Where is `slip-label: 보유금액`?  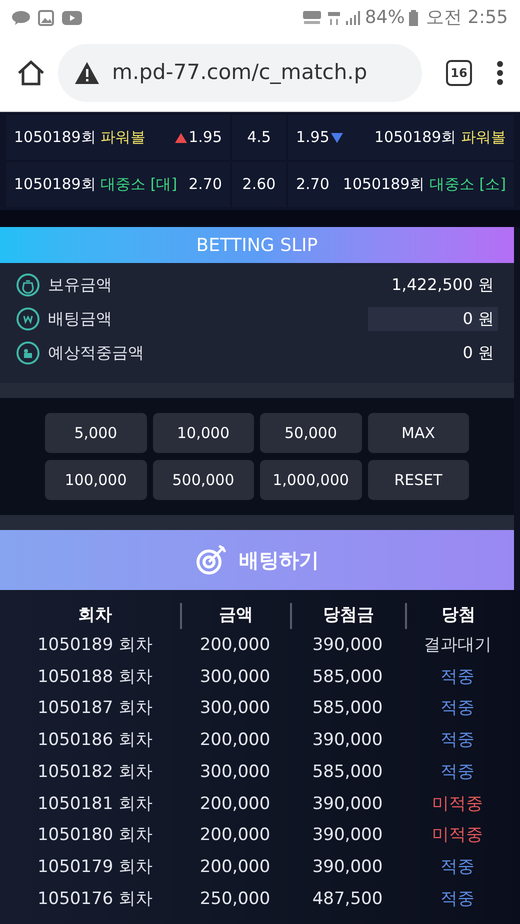 slip-label: 보유금액 is located at coordinates (80, 285).